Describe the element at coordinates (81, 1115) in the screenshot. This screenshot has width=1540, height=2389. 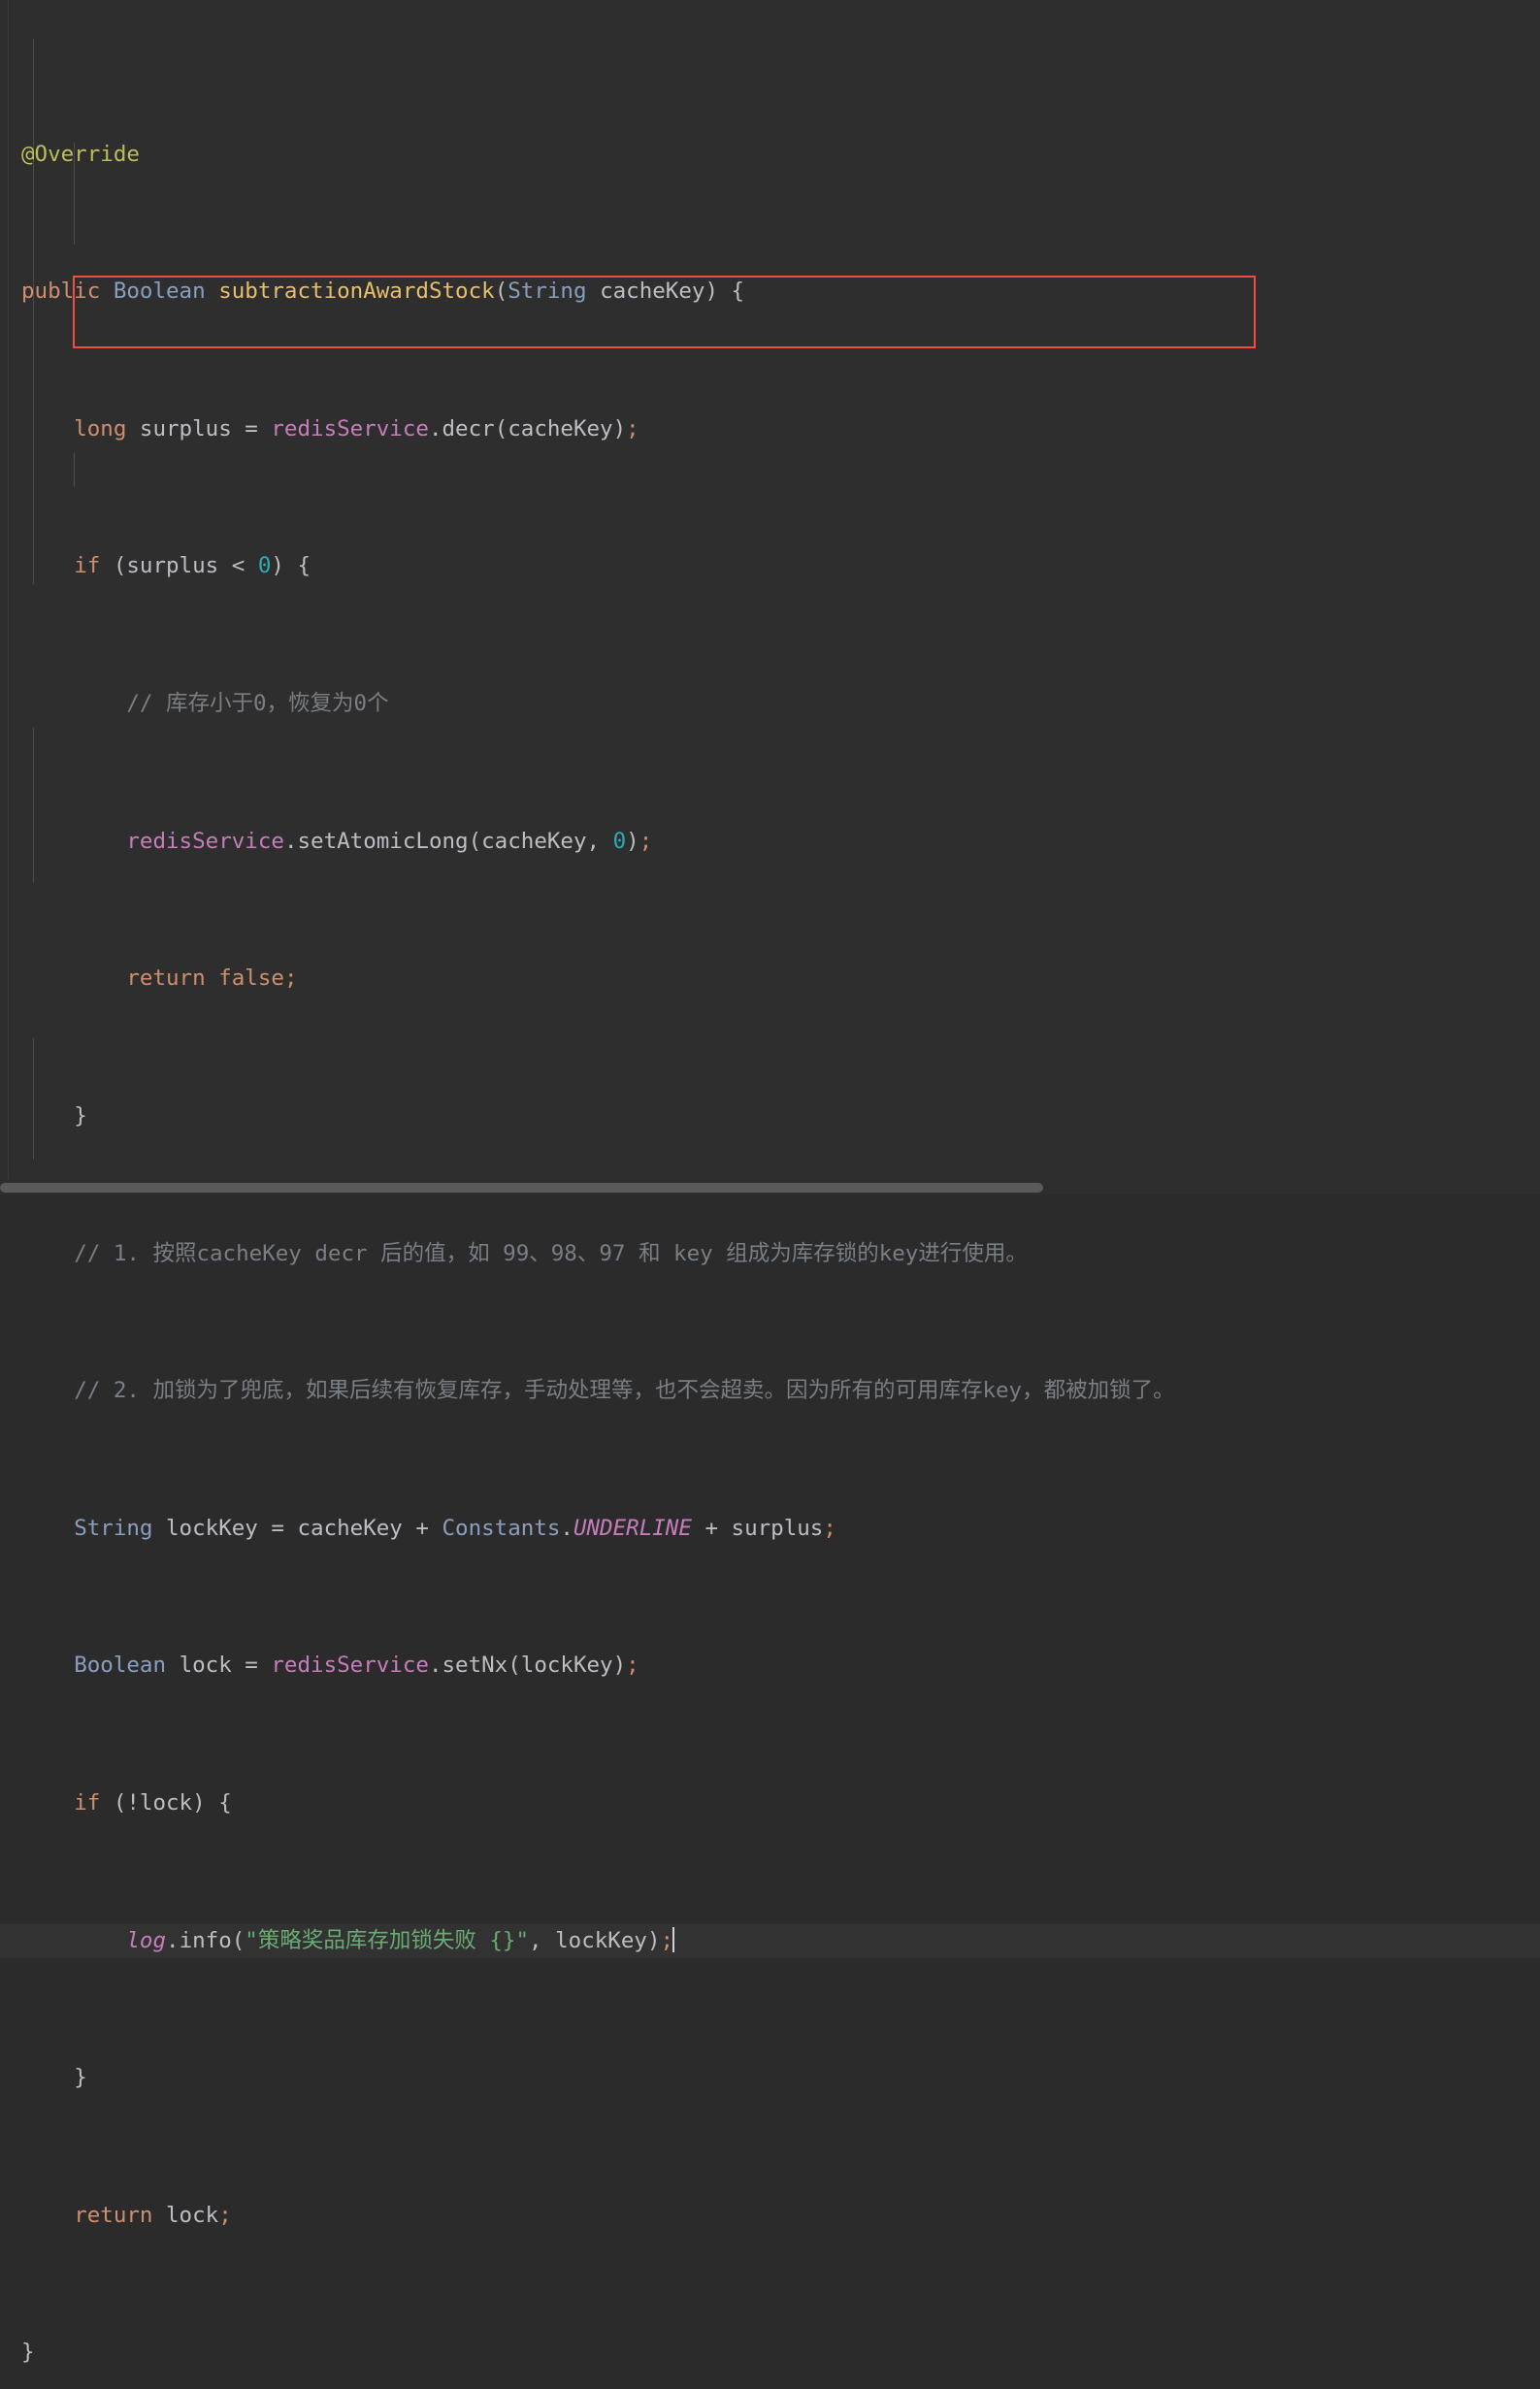
I see `code-line-close-if: }` at that location.